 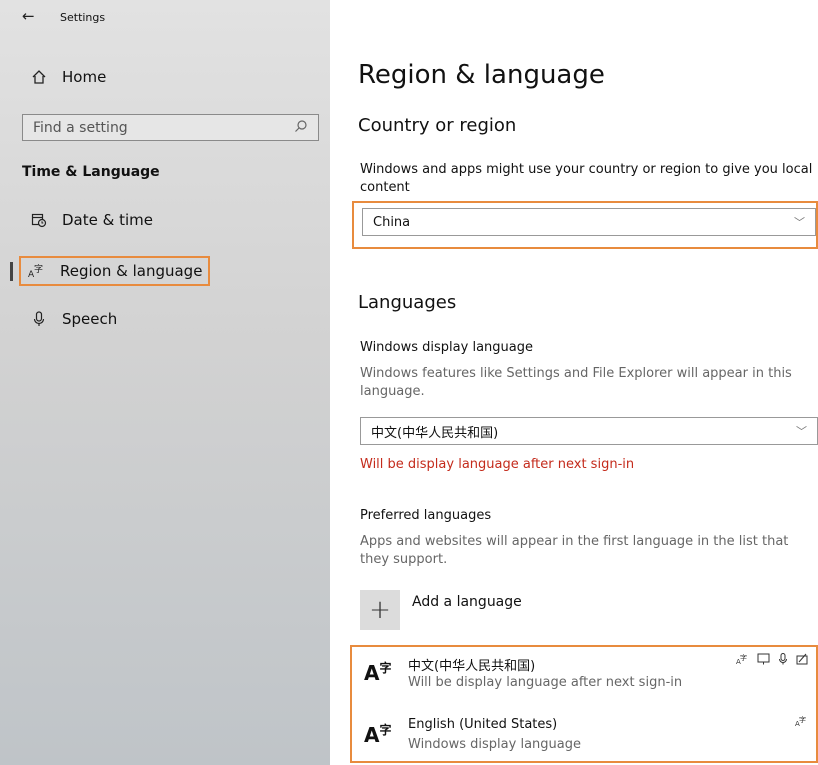 What do you see at coordinates (801, 431) in the screenshot?
I see `chevron-down-icon: ﹀` at bounding box center [801, 431].